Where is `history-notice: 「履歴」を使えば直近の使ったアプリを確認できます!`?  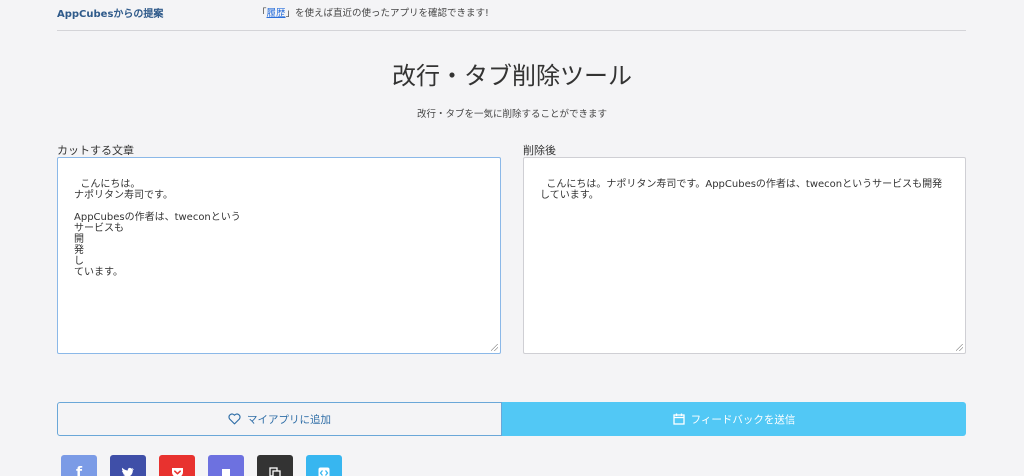
history-notice: 「履歴」を使えば直近の使ったアプリを確認できます! is located at coordinates (373, 12).